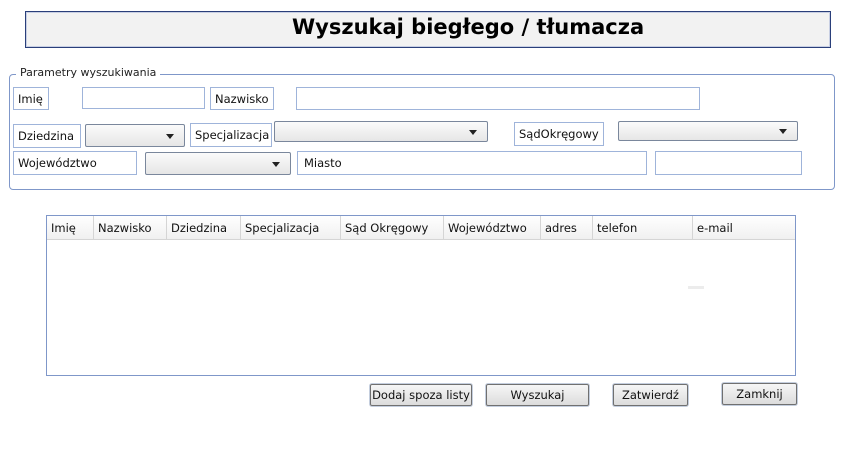 This screenshot has width=861, height=462. I want to click on sad-okregowy-label: SądOkręgowy, so click(559, 134).